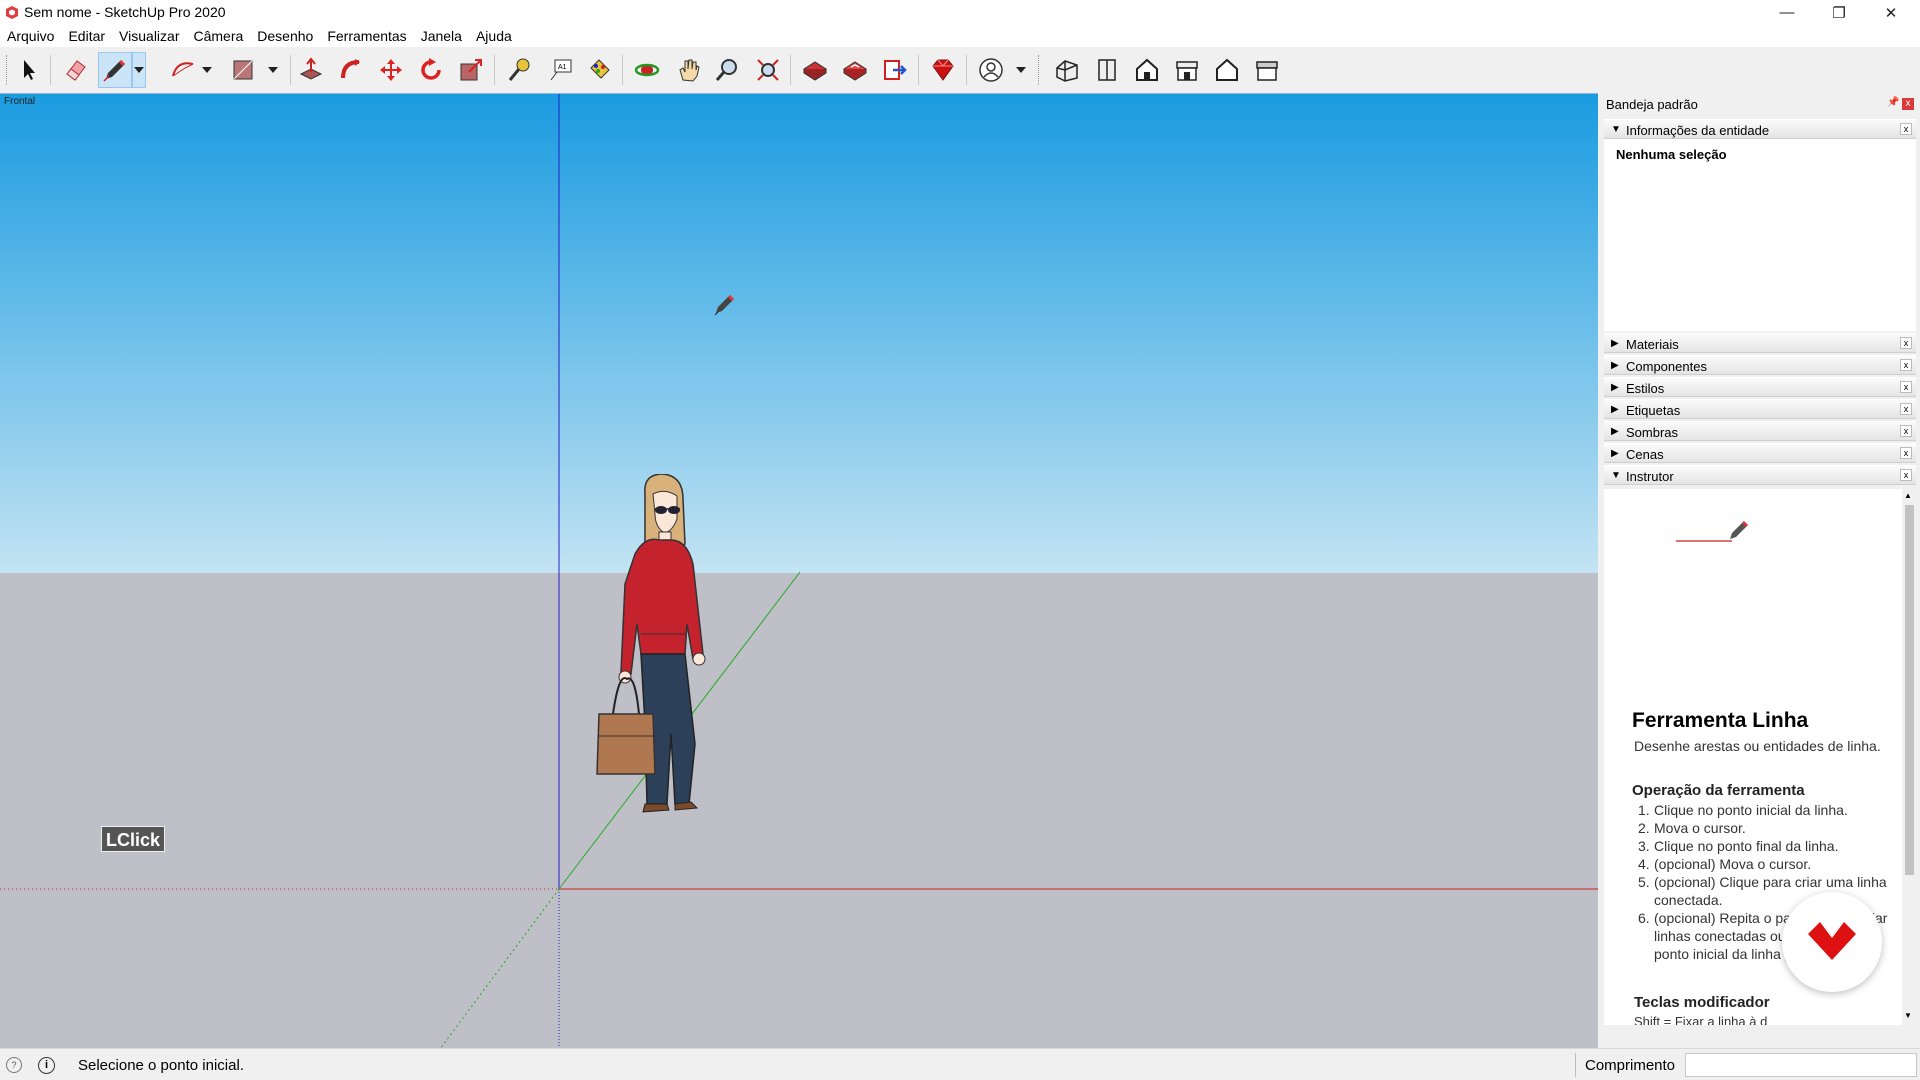 The width and height of the screenshot is (1920, 1080). I want to click on 3d-warehouse-button, so click(815, 70).